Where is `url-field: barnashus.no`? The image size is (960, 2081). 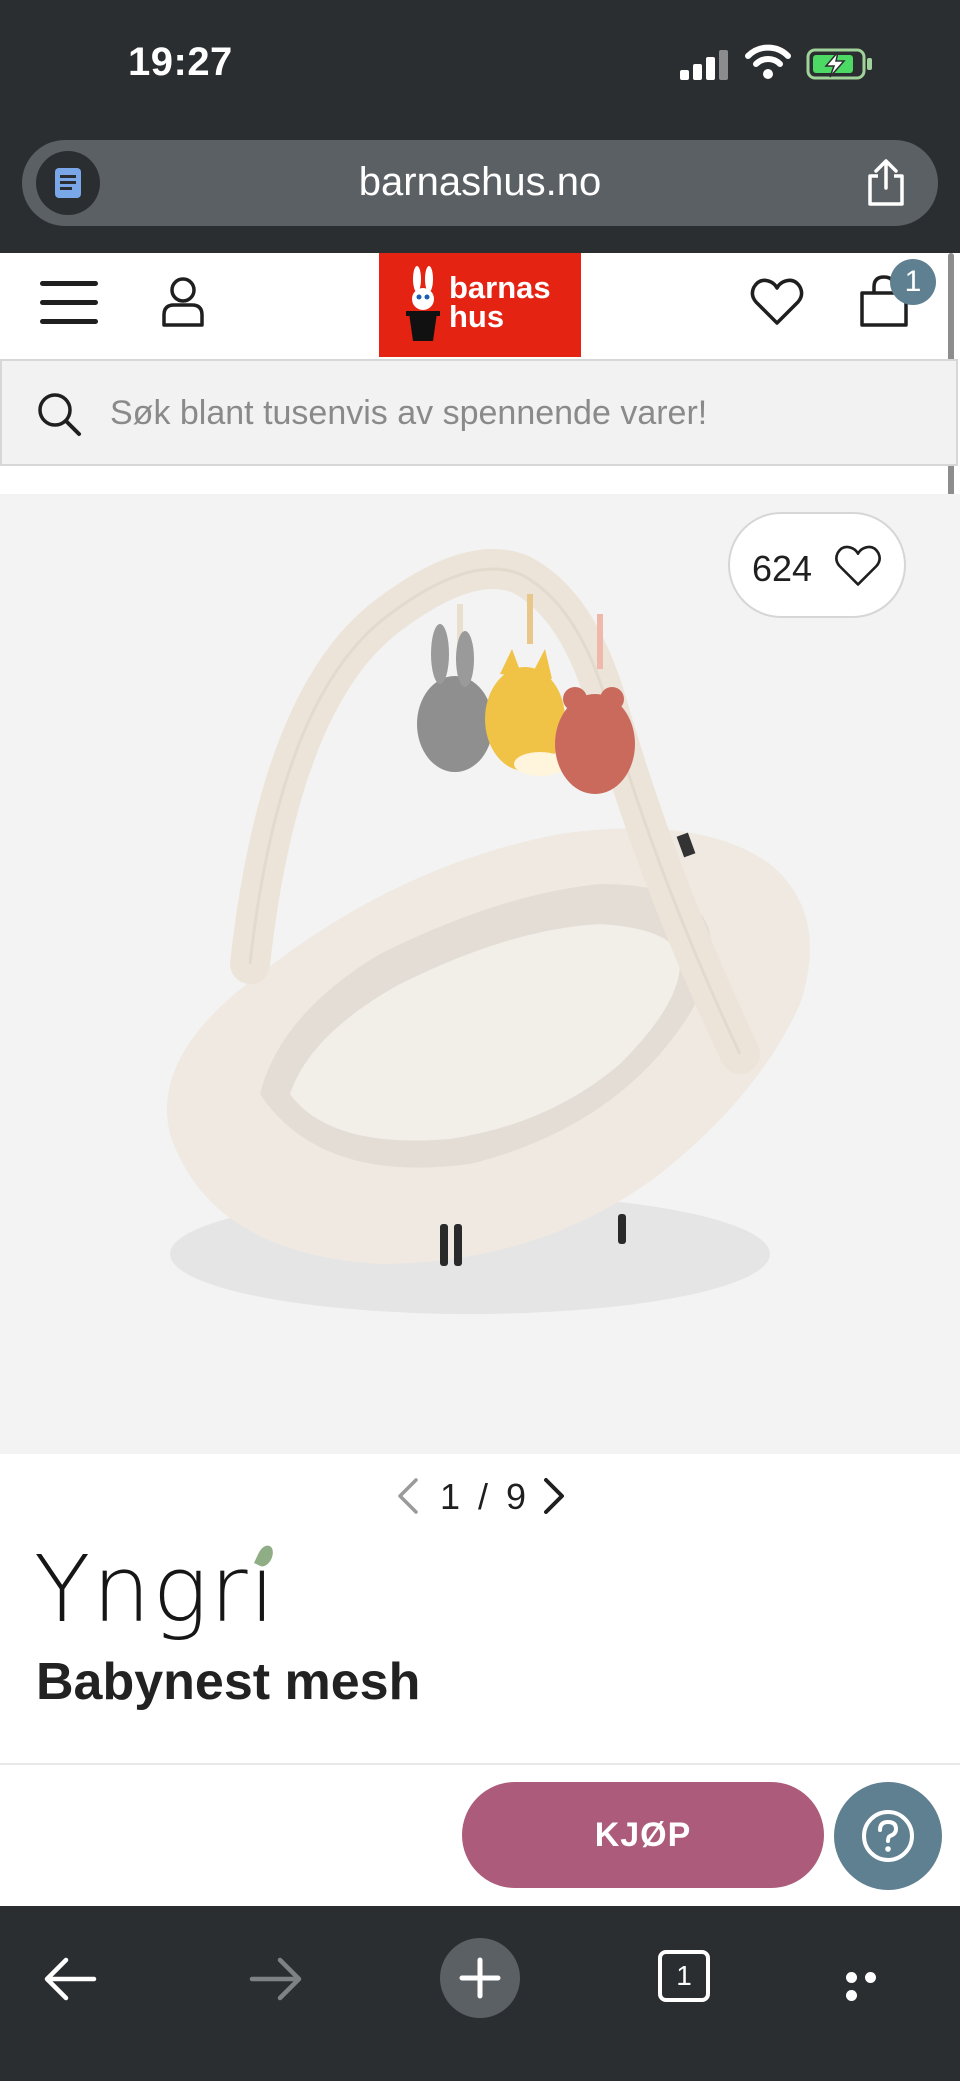 url-field: barnashus.no is located at coordinates (480, 183).